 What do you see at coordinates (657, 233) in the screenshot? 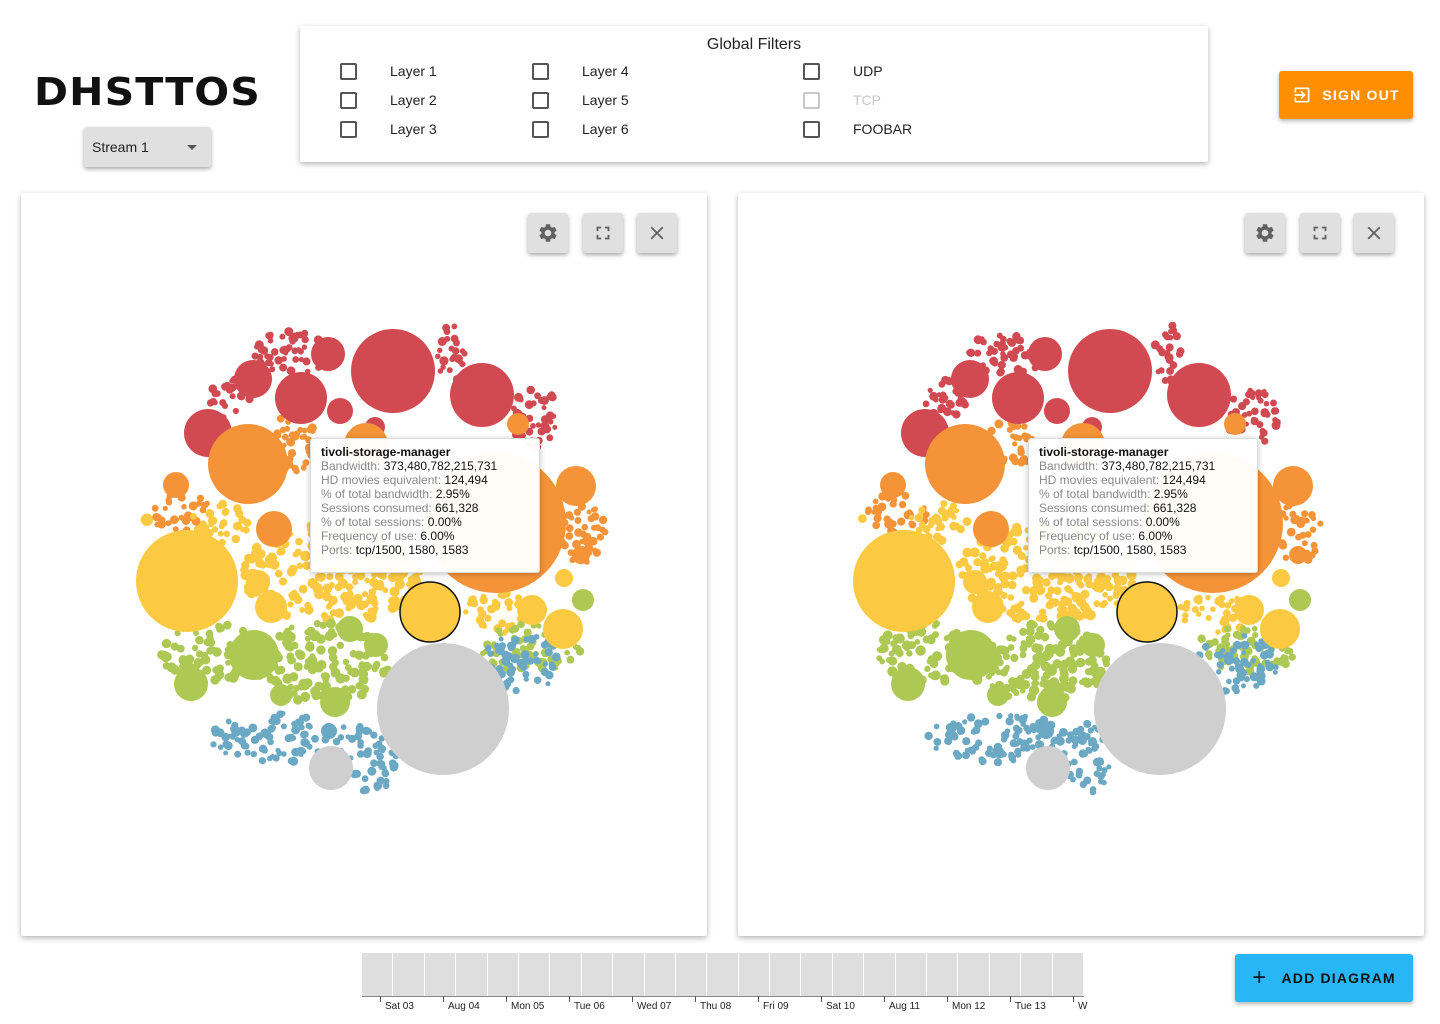
I see `close-panel-button` at bounding box center [657, 233].